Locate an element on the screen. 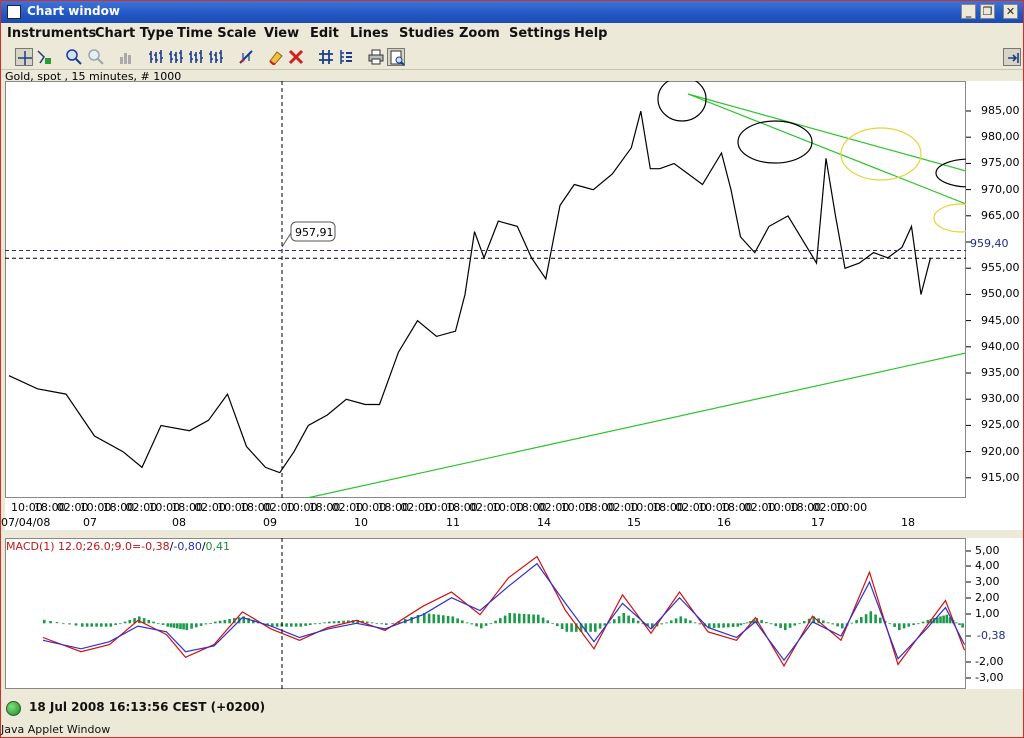 The width and height of the screenshot is (1024, 738). eraser-icon is located at coordinates (276, 57).